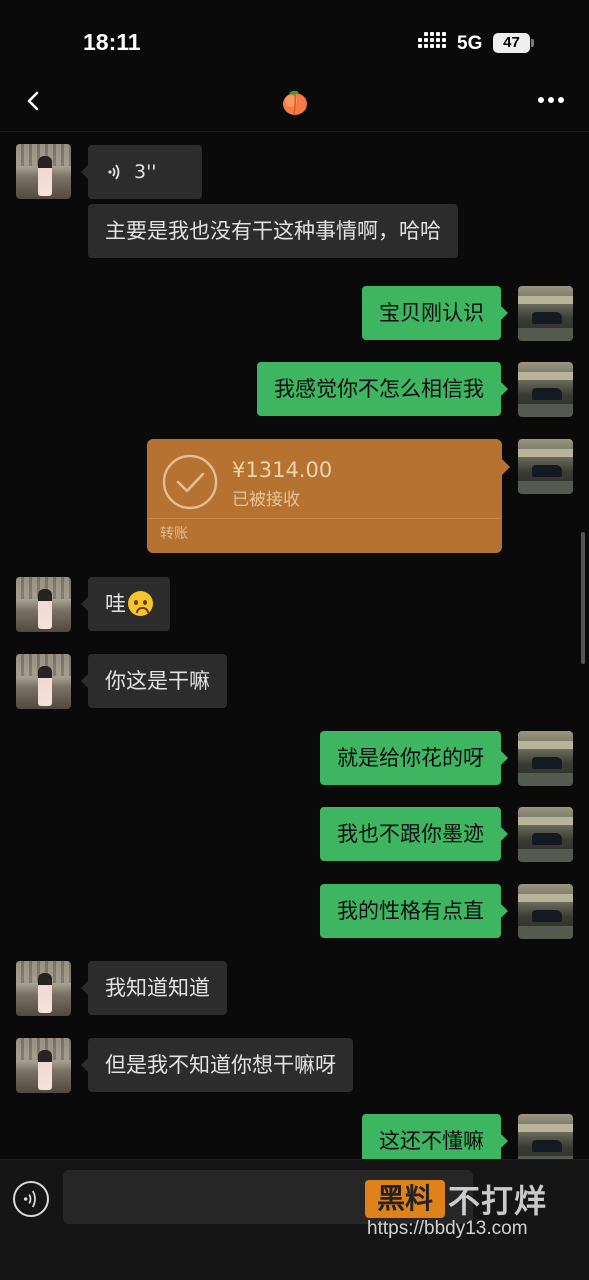 This screenshot has height=1280, width=589. What do you see at coordinates (294, 40) in the screenshot?
I see `status-bar: 18:11 5G 47` at bounding box center [294, 40].